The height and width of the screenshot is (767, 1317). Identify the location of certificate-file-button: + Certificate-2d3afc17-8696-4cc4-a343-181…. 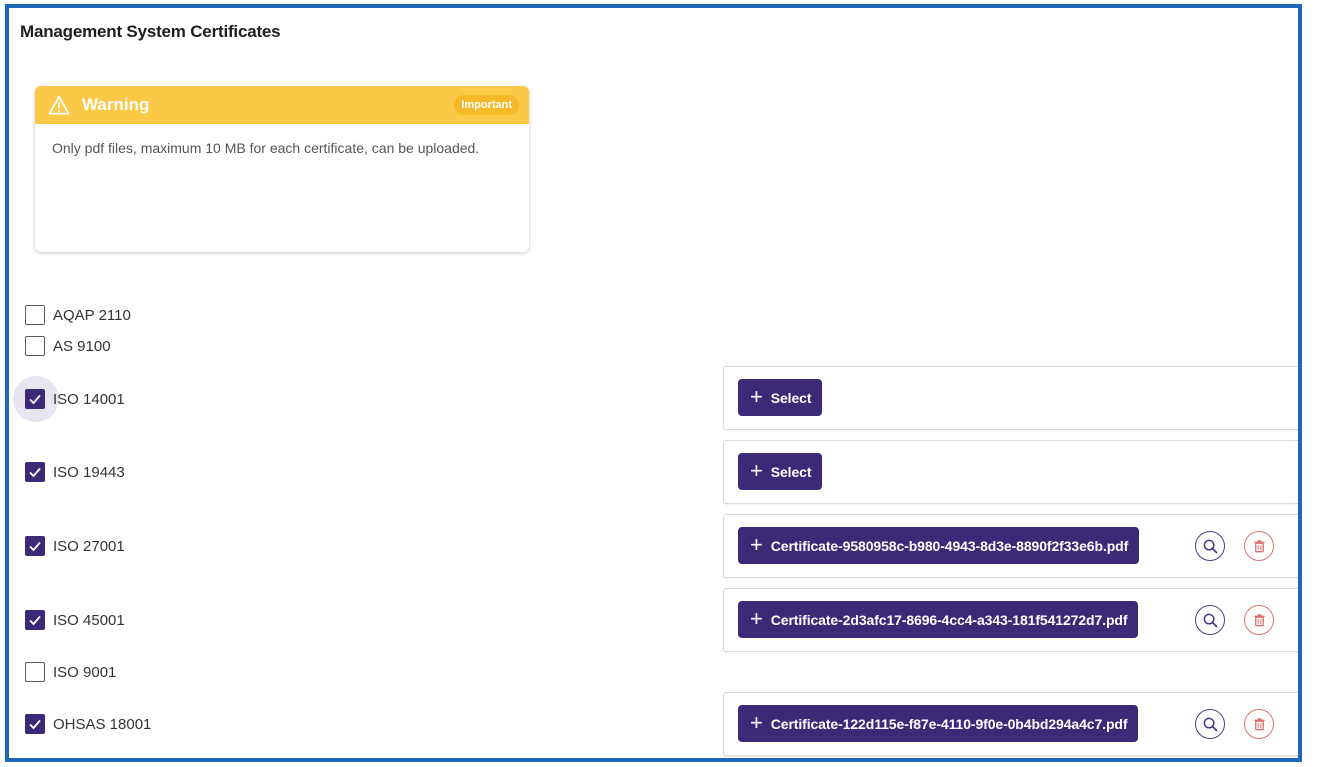
(938, 619).